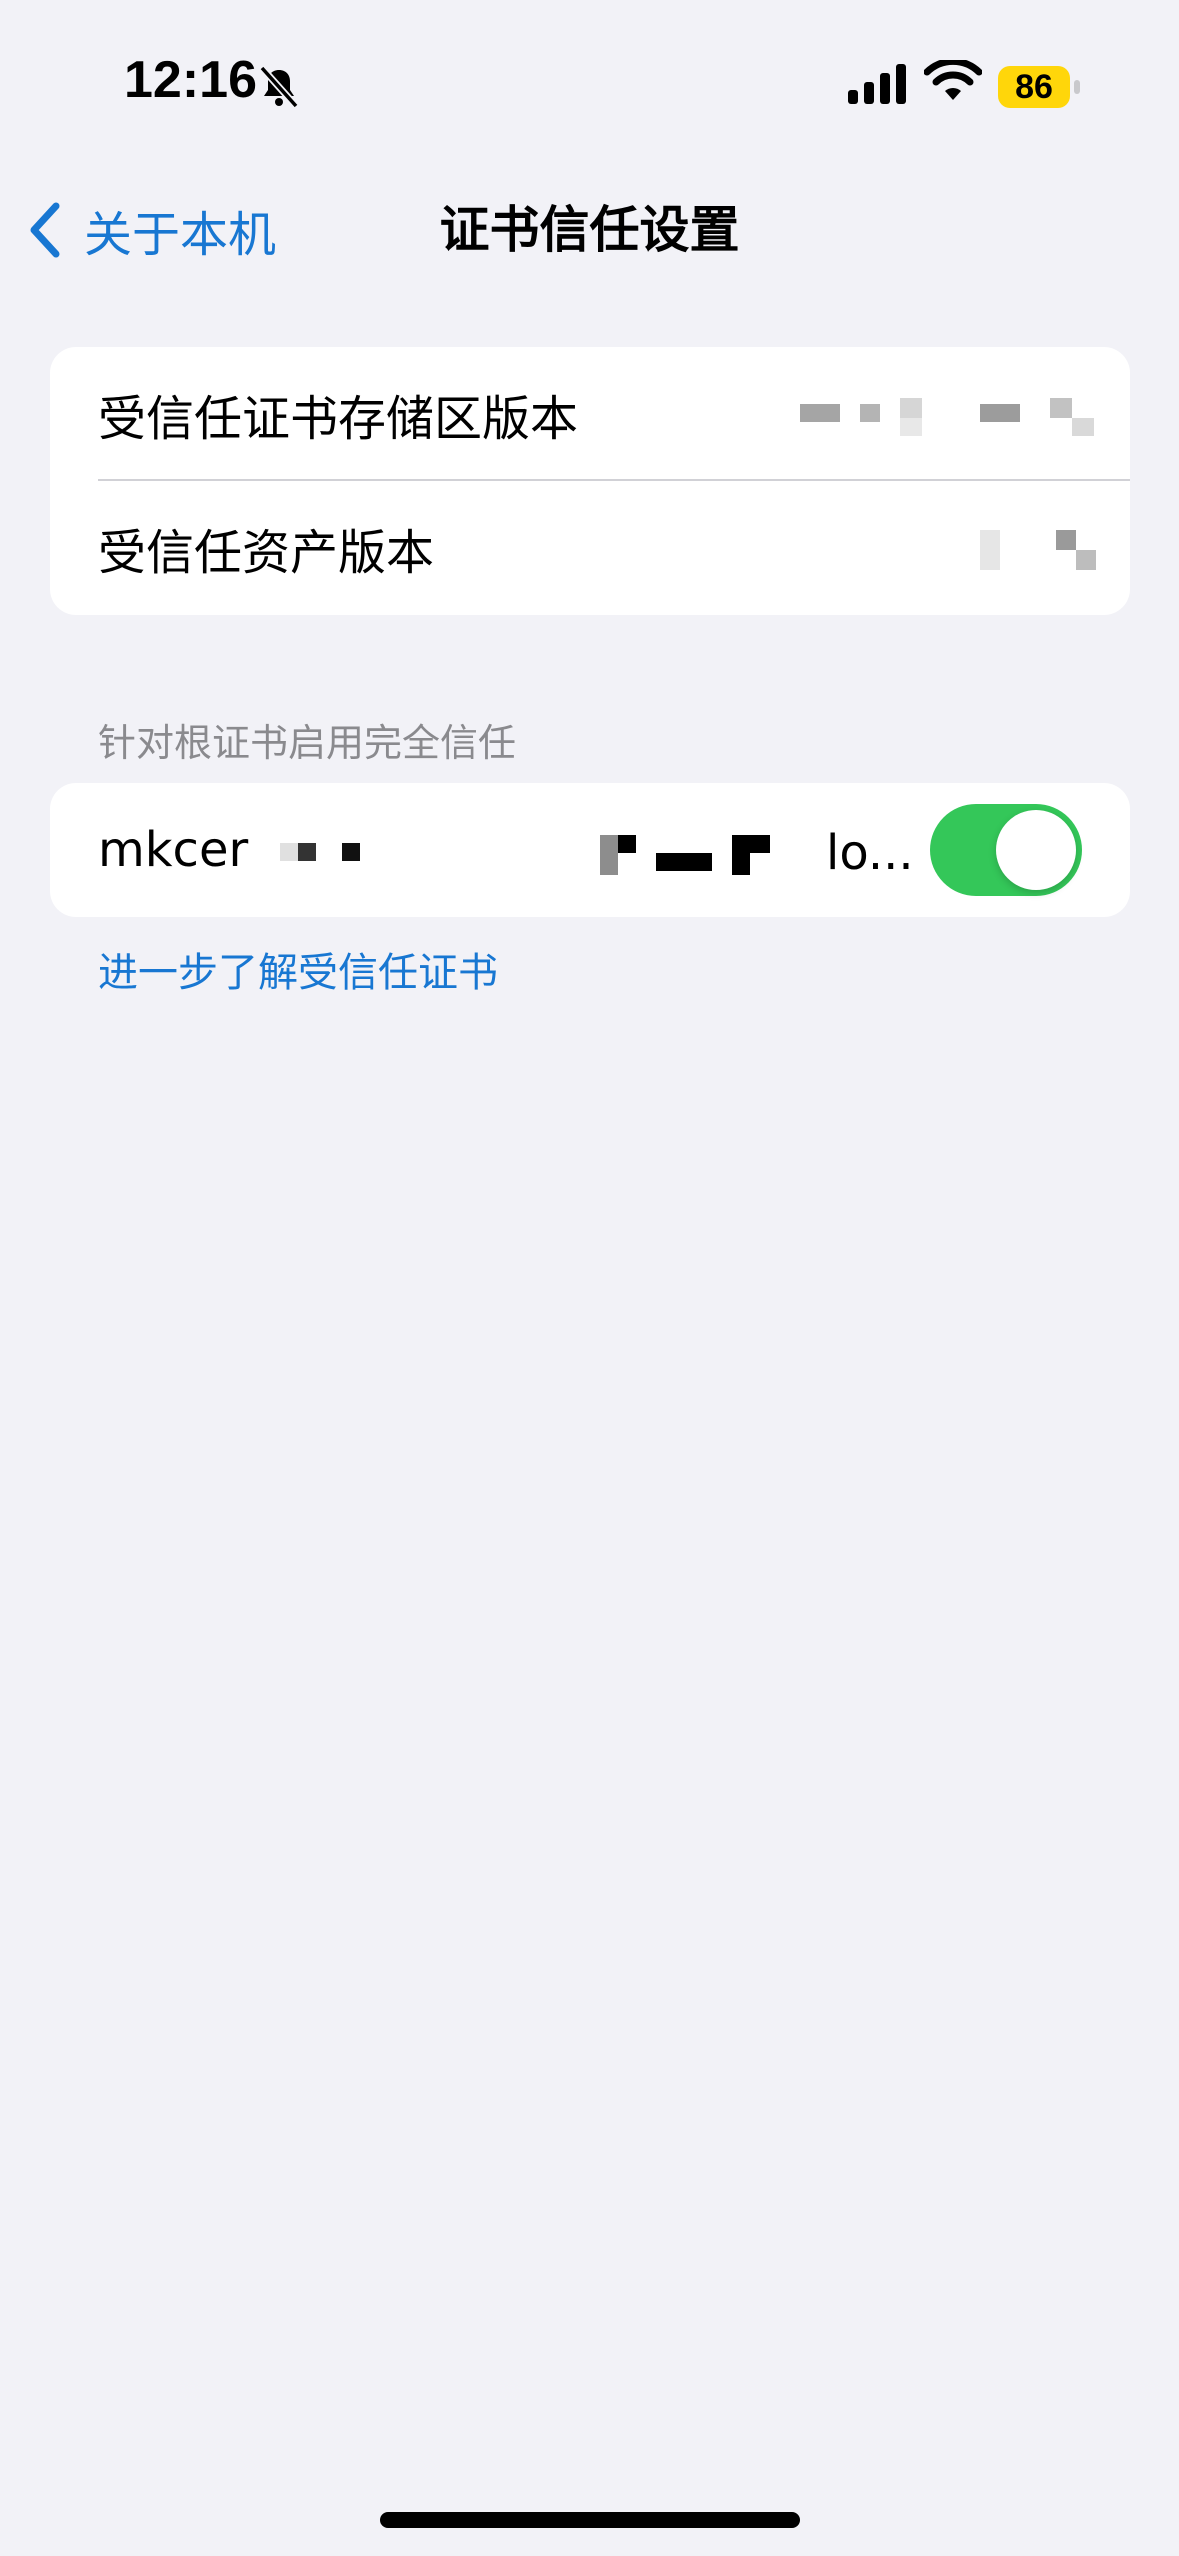  I want to click on navigation-bar: 关于本机 证书信任设置, so click(589, 225).